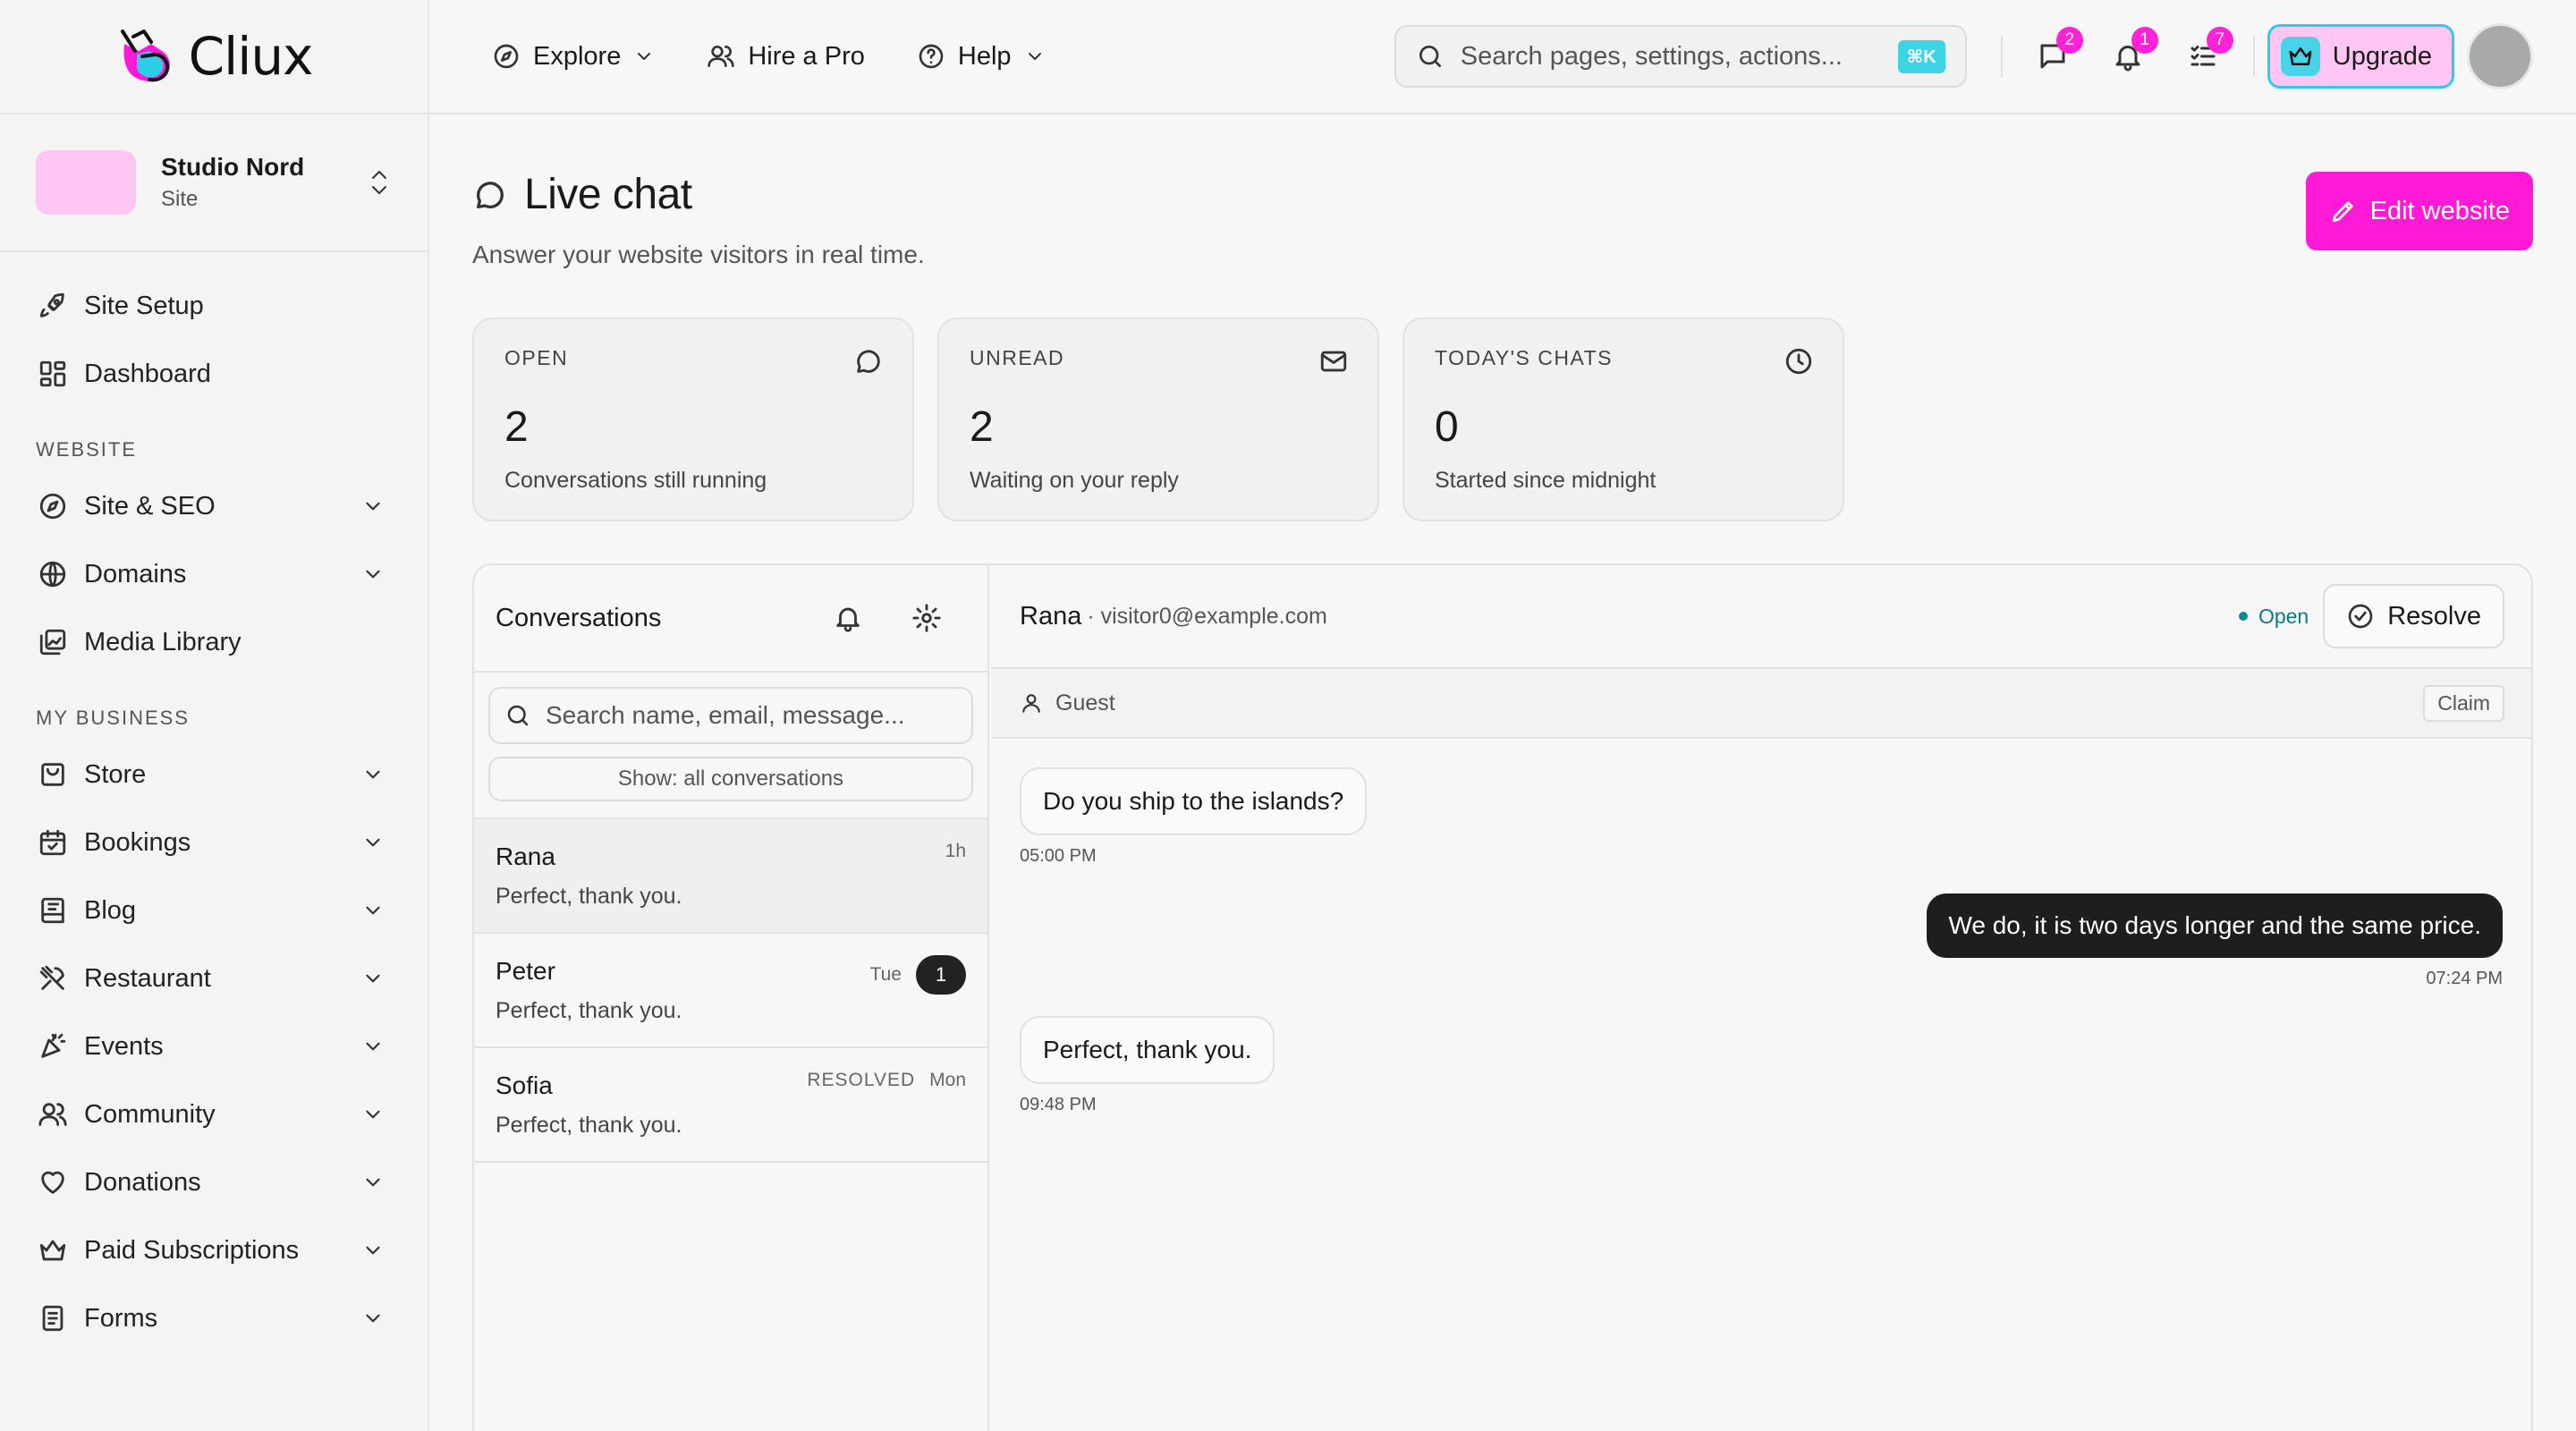 Image resolution: width=2576 pixels, height=1431 pixels. What do you see at coordinates (730, 991) in the screenshot?
I see `conversation-item: Peter Perfect, thank you. Tue 1` at bounding box center [730, 991].